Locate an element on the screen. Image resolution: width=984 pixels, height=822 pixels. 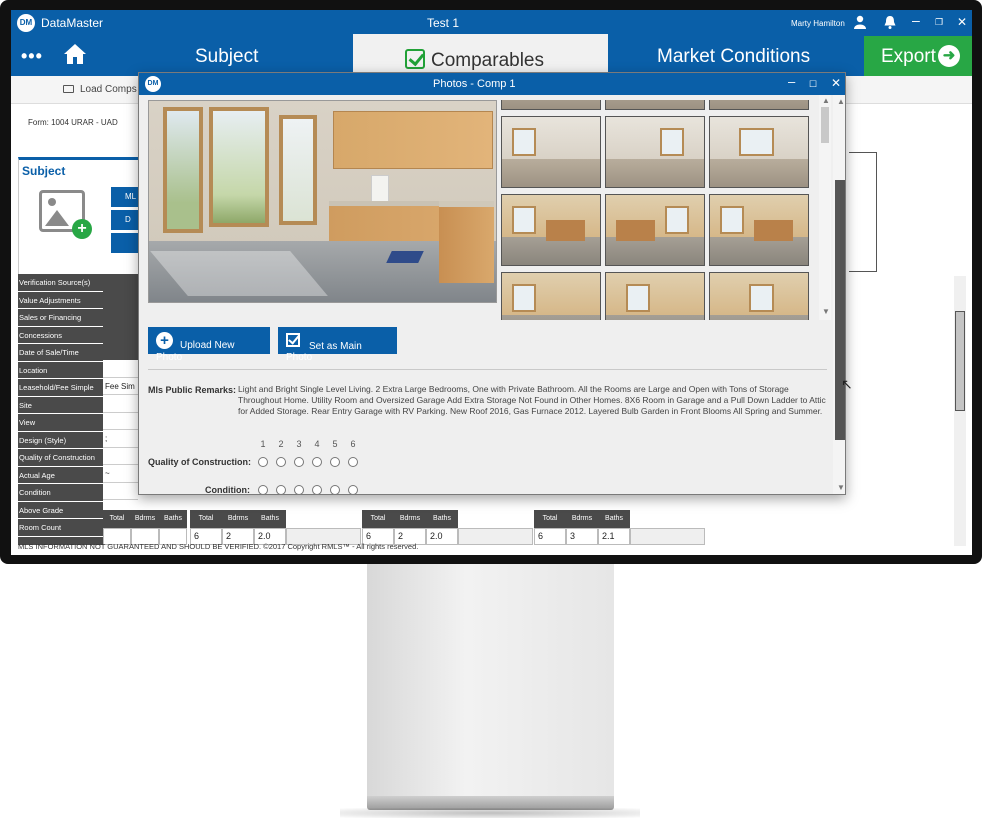
rating-number: 5 is located at coordinates (335, 444).